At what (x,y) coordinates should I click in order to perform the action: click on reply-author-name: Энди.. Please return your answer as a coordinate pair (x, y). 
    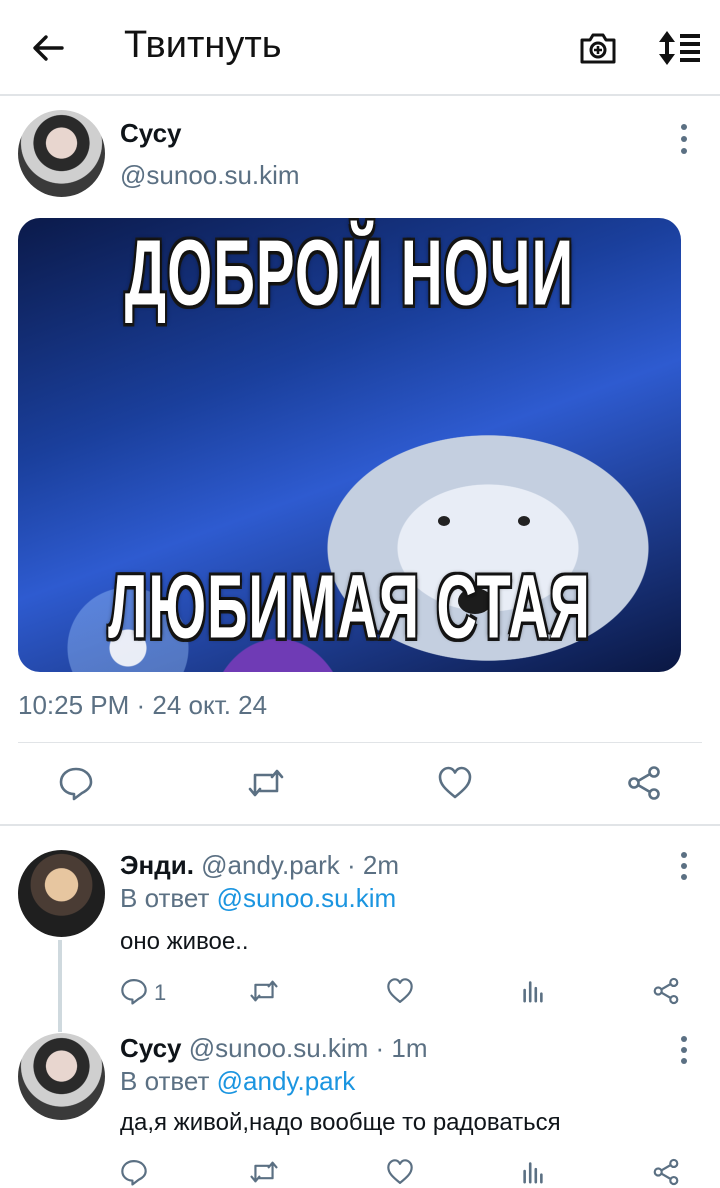
    Looking at the image, I should click on (157, 865).